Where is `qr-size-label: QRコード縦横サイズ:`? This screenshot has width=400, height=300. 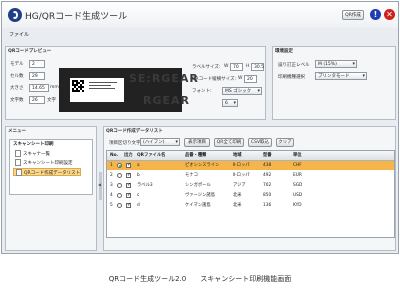 qr-size-label: QRコード縦横サイズ: is located at coordinates (214, 79).